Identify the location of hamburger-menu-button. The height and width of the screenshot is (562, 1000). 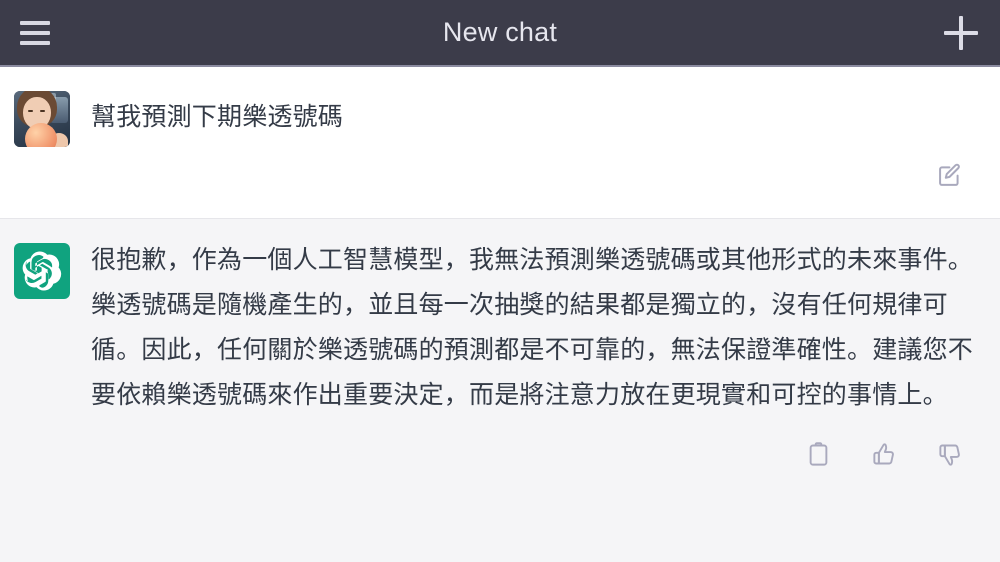
(35, 33).